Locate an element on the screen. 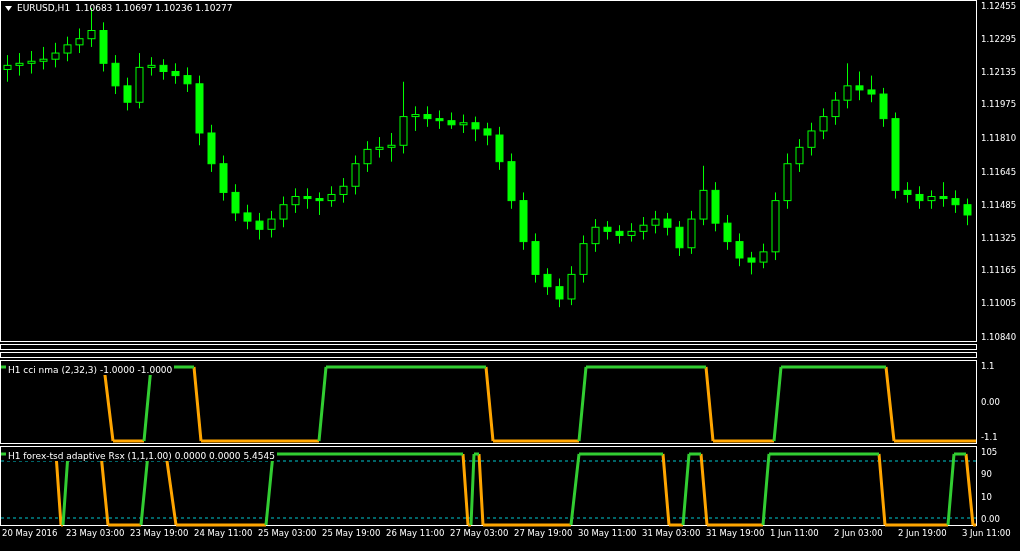 This screenshot has height=551, width=1020. price-axis-label: 1.10840 is located at coordinates (998, 336).